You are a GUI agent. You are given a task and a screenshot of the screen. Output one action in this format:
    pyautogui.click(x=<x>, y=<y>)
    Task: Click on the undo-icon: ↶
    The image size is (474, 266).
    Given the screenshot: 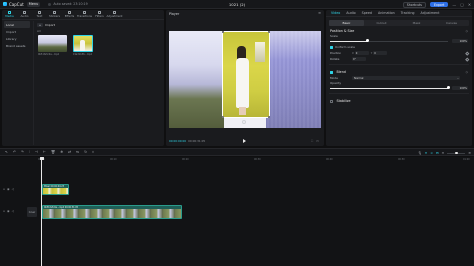 What is the action you would take?
    pyautogui.click(x=14, y=152)
    